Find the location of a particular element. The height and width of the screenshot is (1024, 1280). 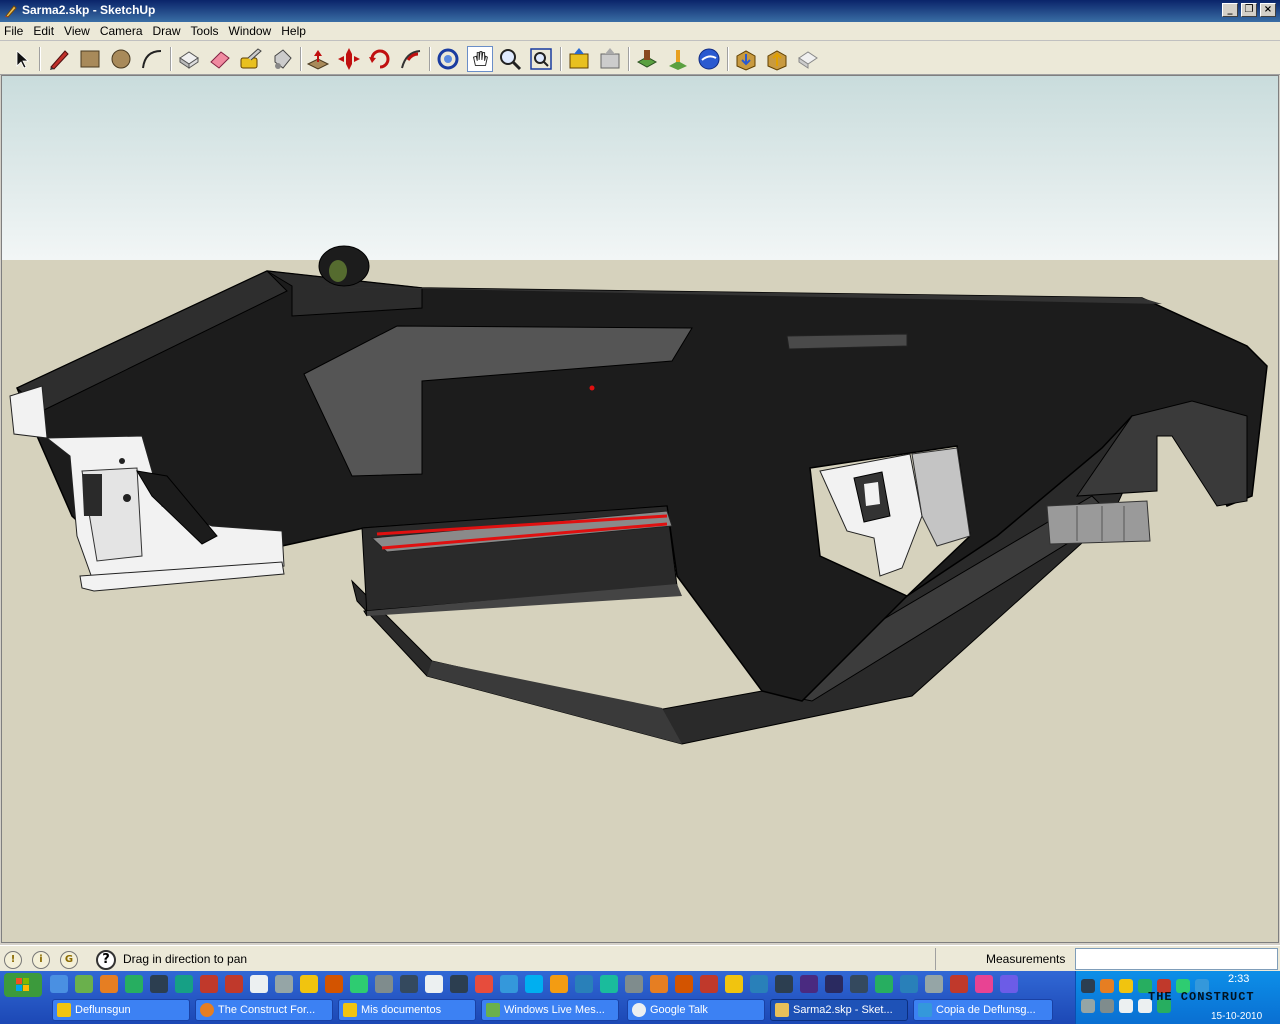

add-location-icon is located at coordinates (647, 59).